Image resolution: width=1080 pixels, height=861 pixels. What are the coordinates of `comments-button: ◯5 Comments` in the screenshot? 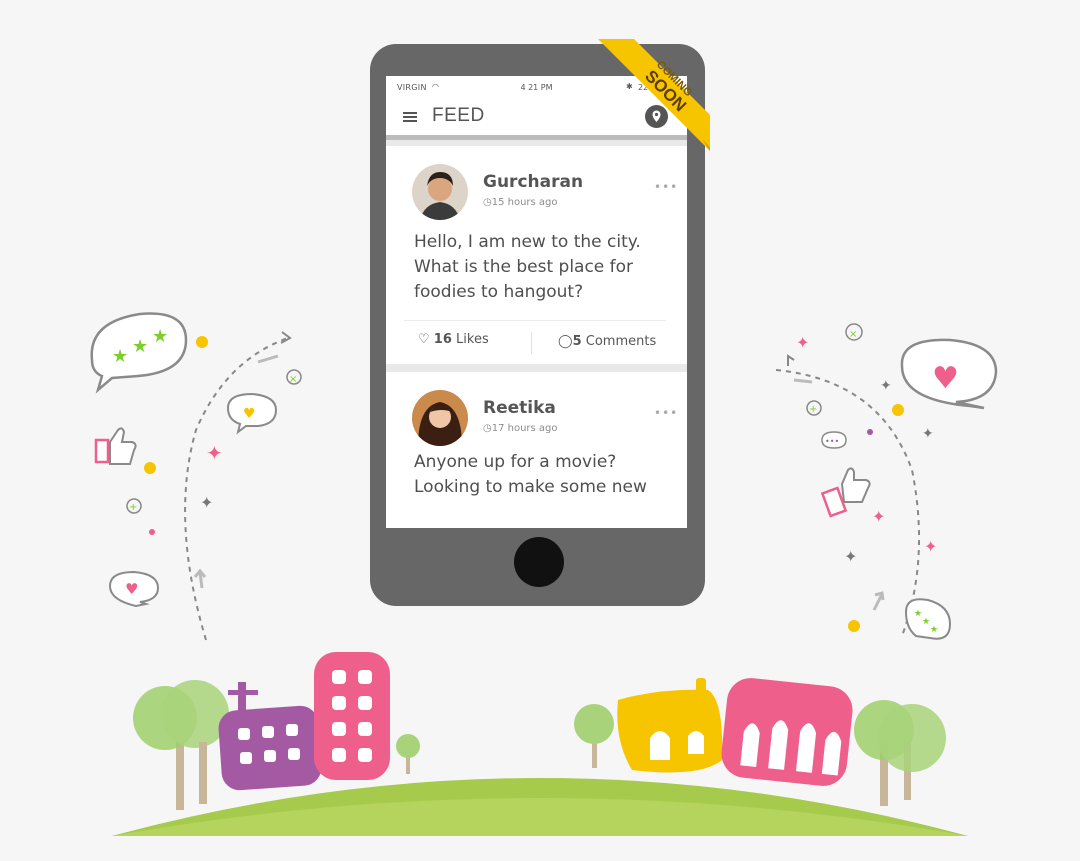 It's located at (607, 341).